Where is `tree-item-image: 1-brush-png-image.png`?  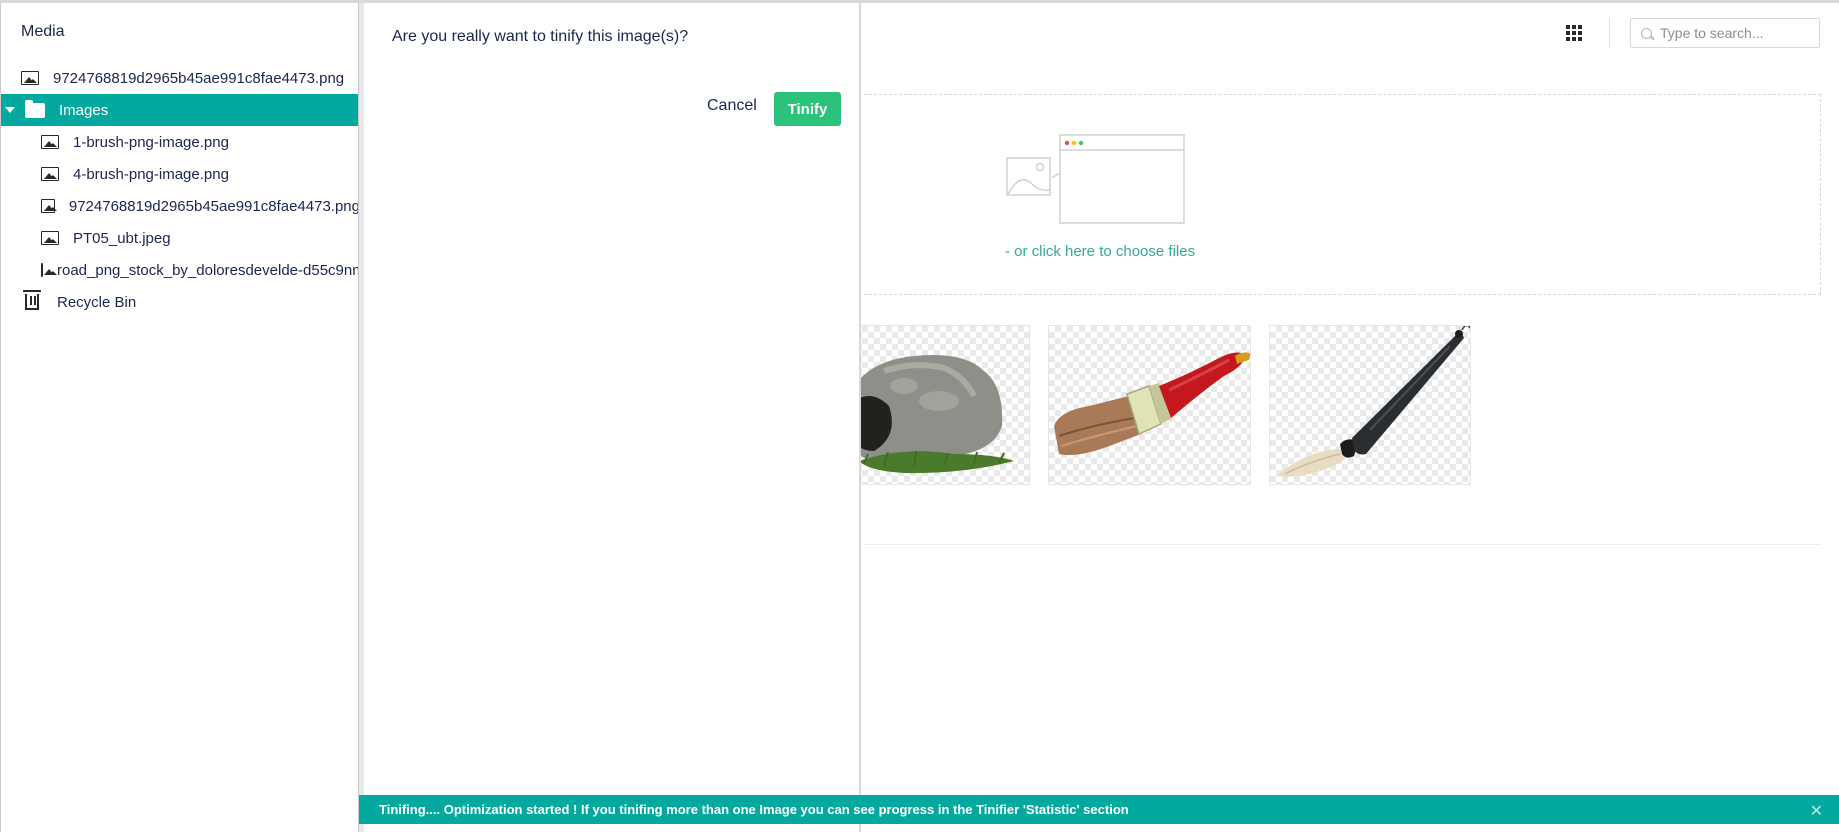
tree-item-image: 1-brush-png-image.png is located at coordinates (179, 142).